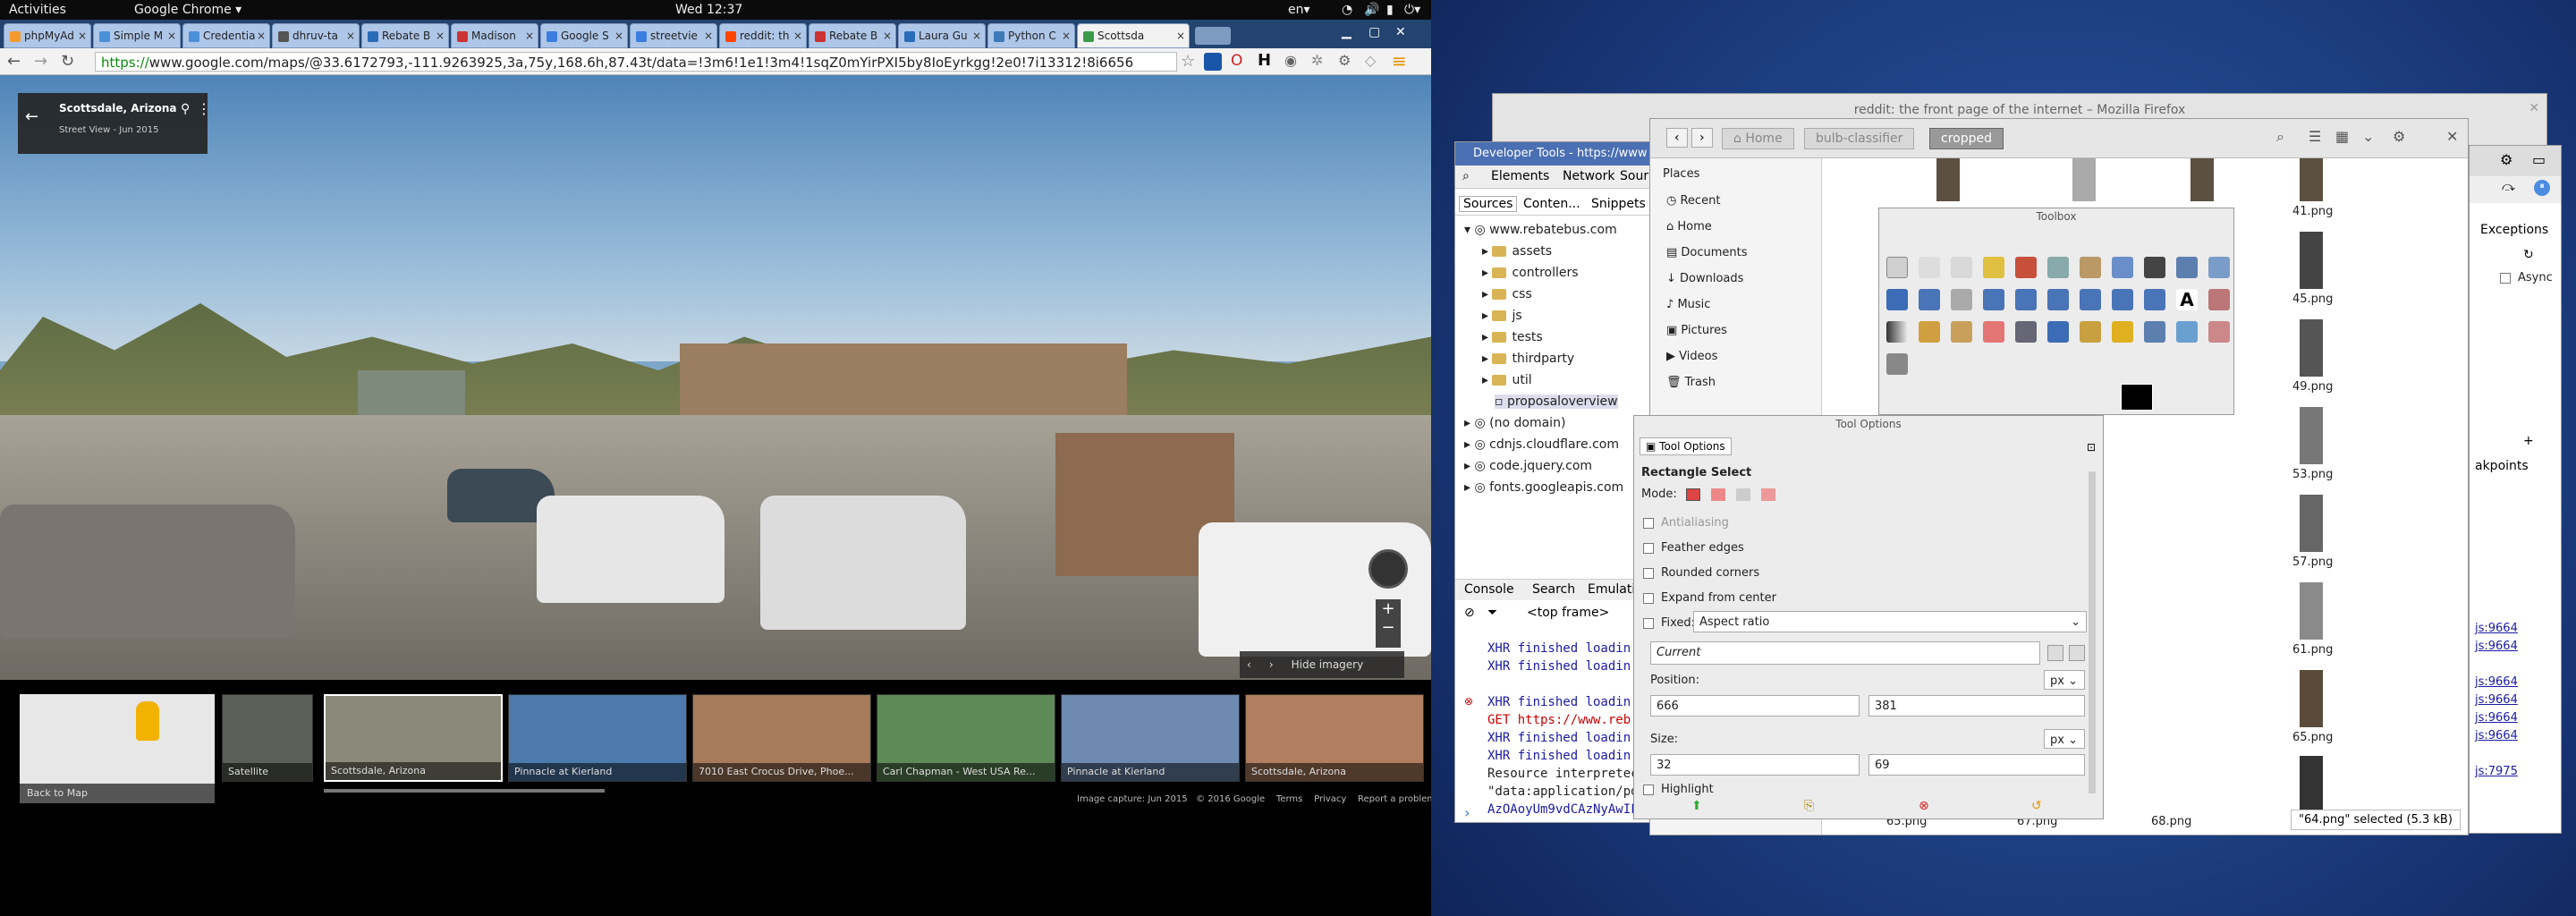 The width and height of the screenshot is (2576, 916). I want to click on foreground-color-swatch, so click(2137, 397).